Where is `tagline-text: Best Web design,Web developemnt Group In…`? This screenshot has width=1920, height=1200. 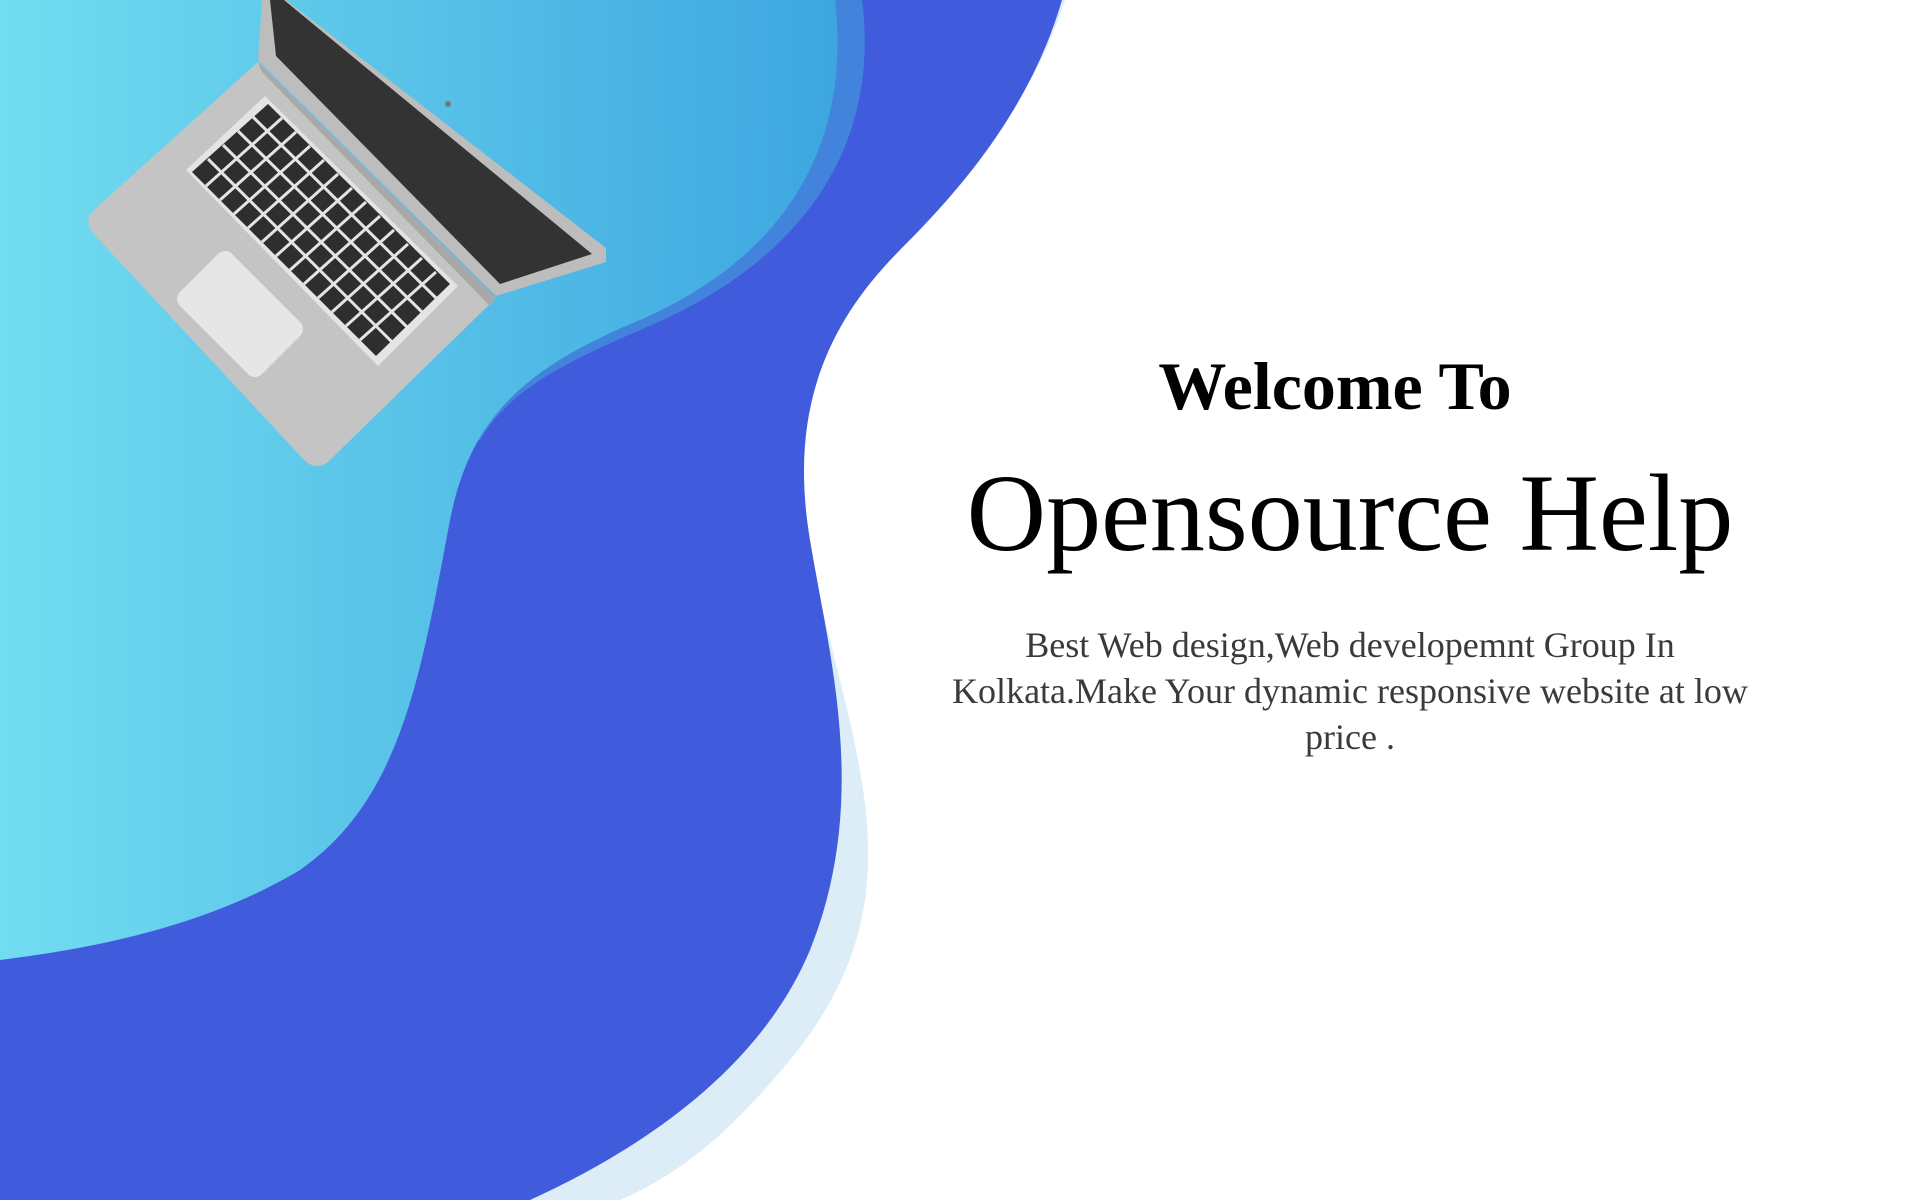 tagline-text: Best Web design,Web developemnt Group In… is located at coordinates (1350, 691).